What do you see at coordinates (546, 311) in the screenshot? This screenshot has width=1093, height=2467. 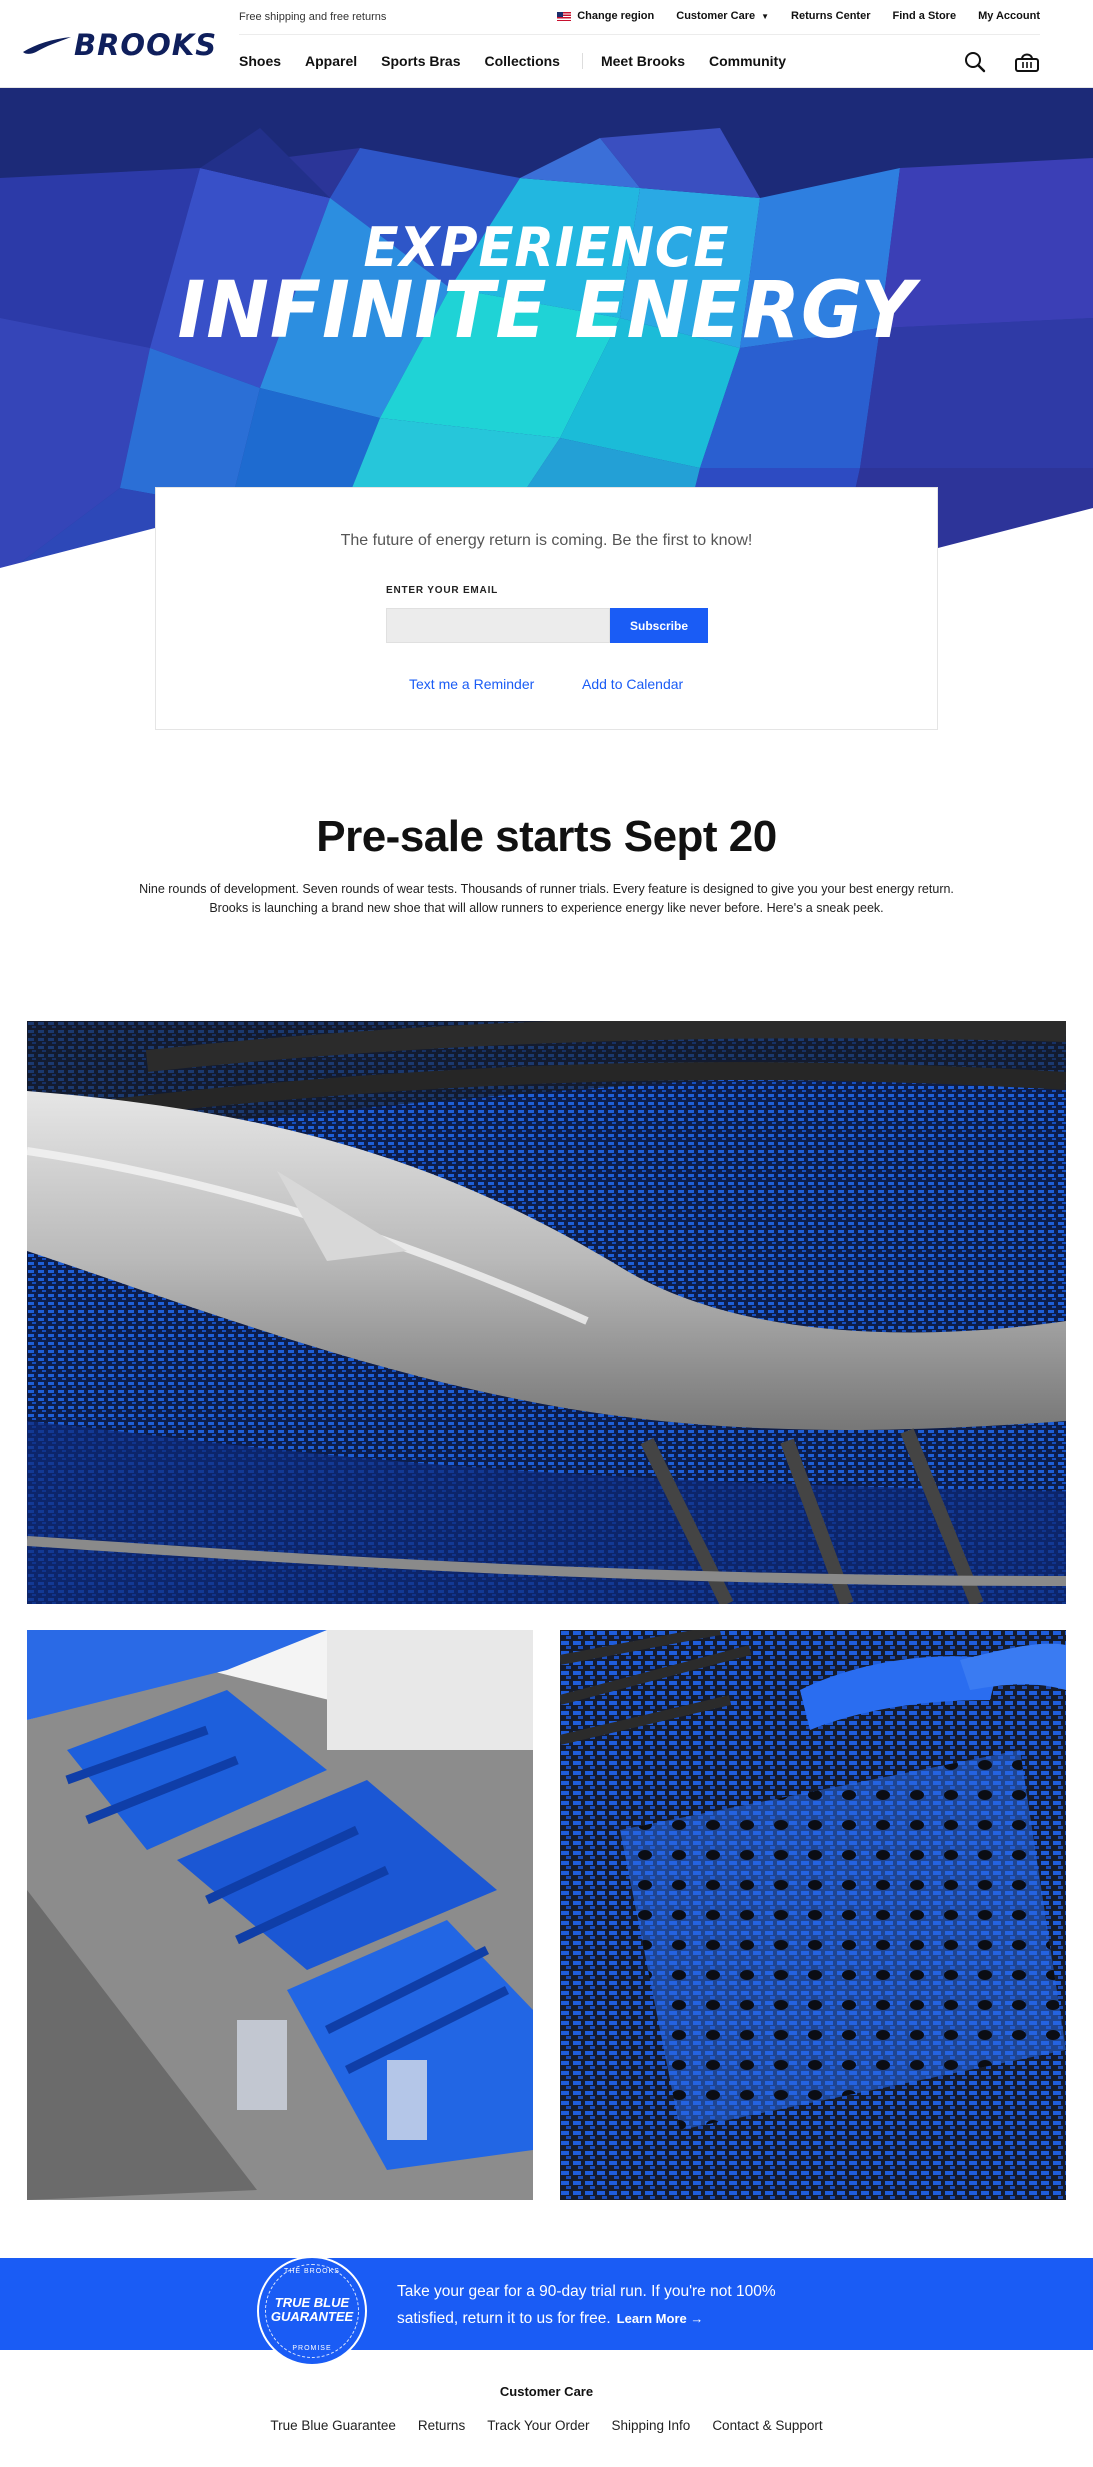 I see `hero-heading-line2: INFINITE ENERGY` at bounding box center [546, 311].